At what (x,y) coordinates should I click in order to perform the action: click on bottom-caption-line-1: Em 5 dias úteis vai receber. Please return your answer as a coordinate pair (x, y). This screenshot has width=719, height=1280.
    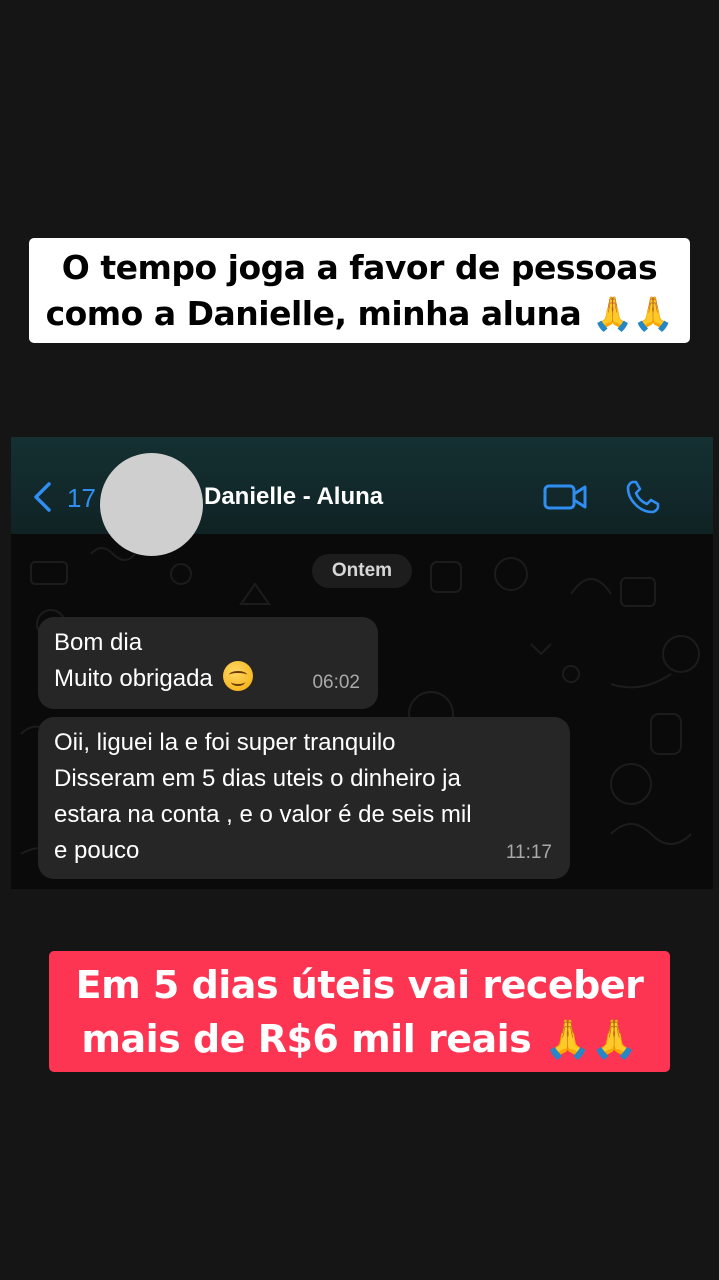
    Looking at the image, I should click on (359, 984).